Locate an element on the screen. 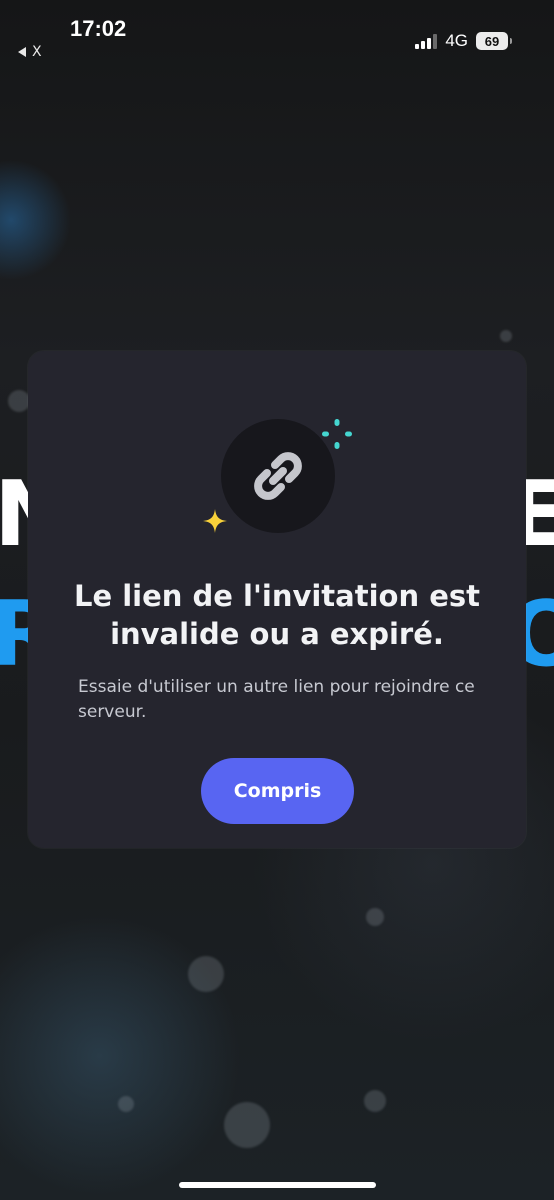 The height and width of the screenshot is (1200, 554). got-it-button: Compris is located at coordinates (277, 791).